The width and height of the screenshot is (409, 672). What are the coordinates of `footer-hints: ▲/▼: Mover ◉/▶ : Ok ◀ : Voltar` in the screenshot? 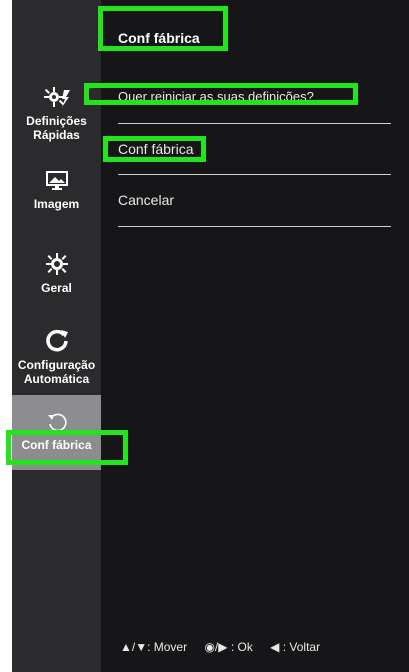 It's located at (227, 647).